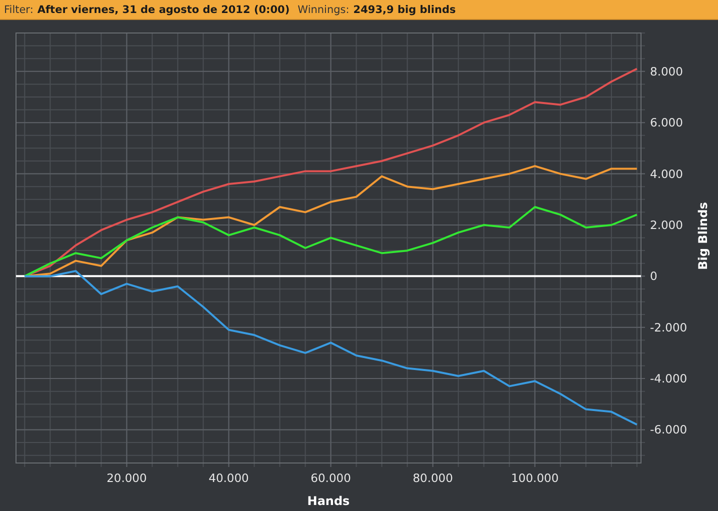 This screenshot has height=511, width=718. Describe the element at coordinates (666, 173) in the screenshot. I see `y-tick-label: 4.000` at that location.